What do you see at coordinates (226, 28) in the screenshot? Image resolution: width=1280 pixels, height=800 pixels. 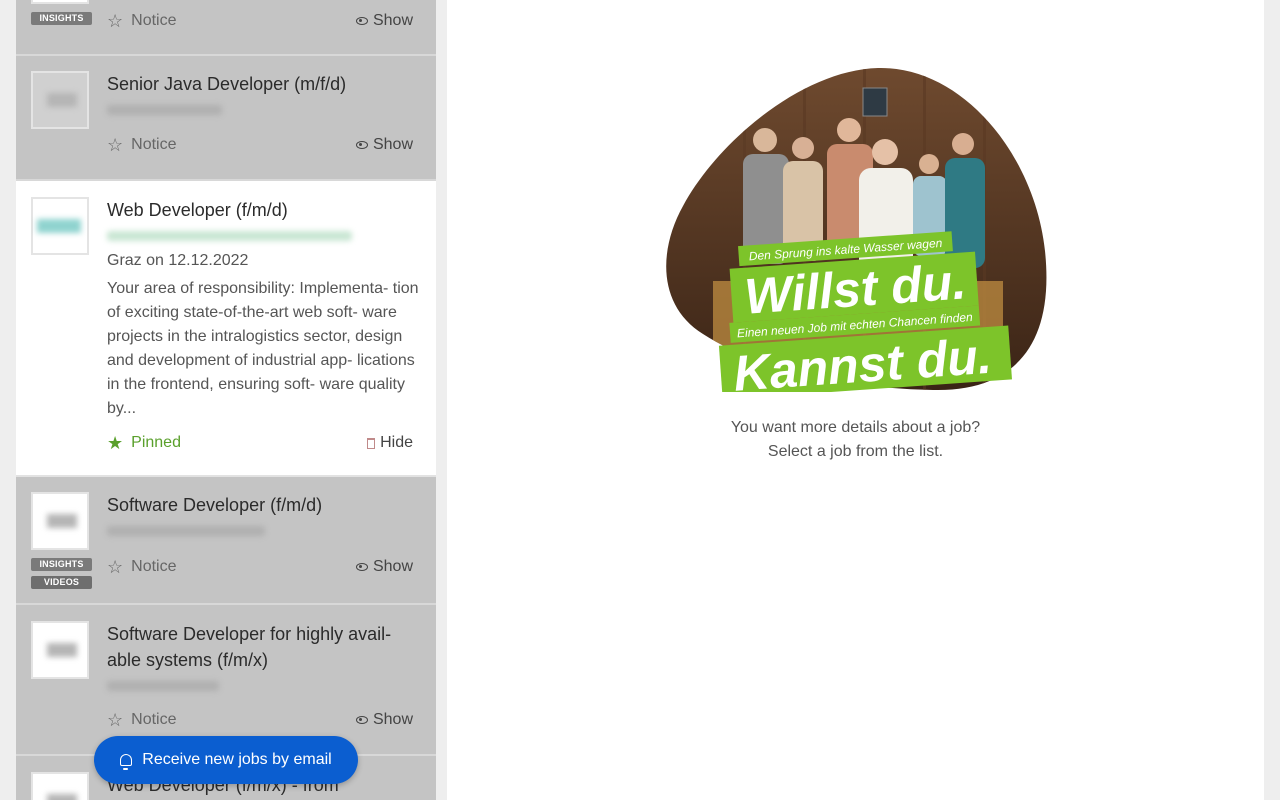 I see `job-card: INSIGHTS ☆ Notice Show` at bounding box center [226, 28].